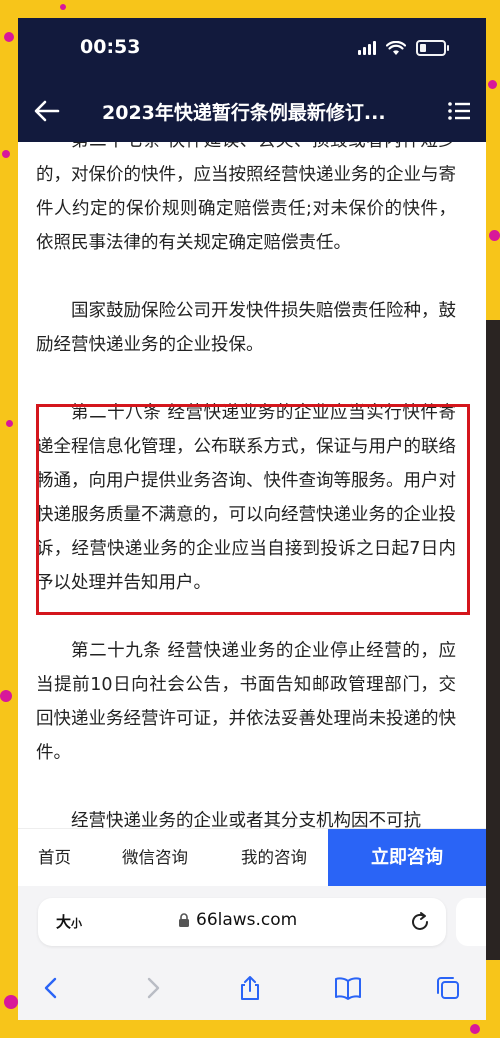  Describe the element at coordinates (47, 111) in the screenshot. I see `back-arrow-icon` at that location.